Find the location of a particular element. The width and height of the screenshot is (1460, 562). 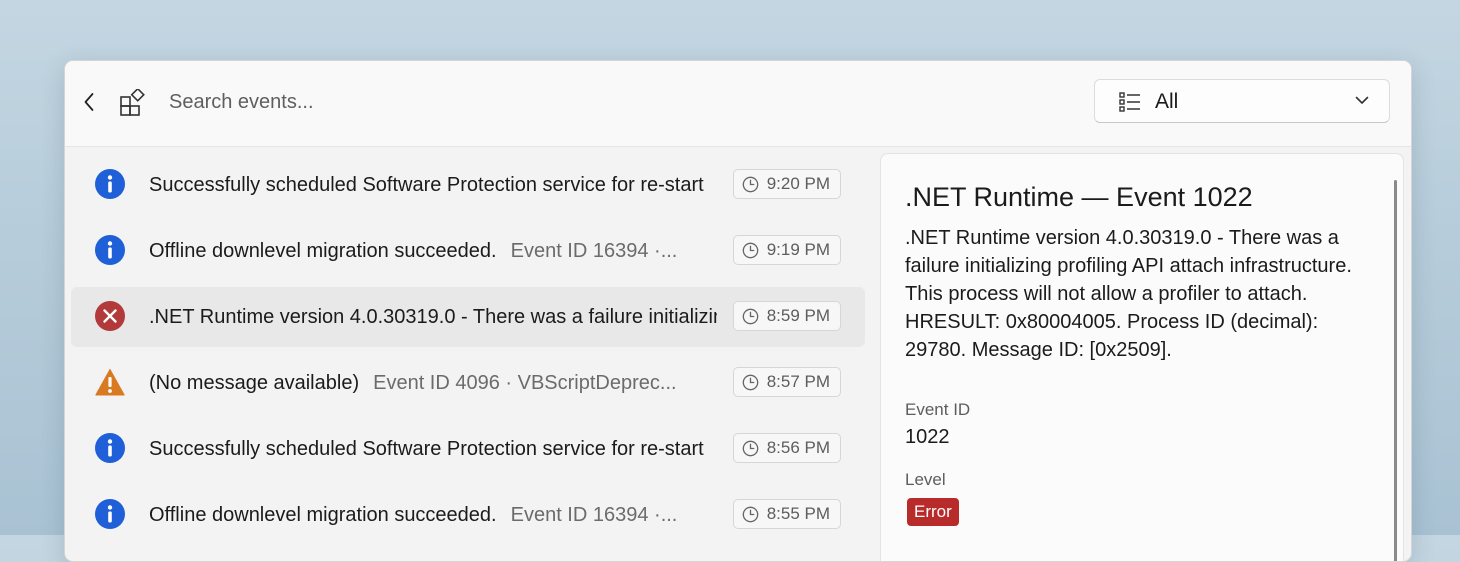

event-time-badge: 8:56 PM is located at coordinates (786, 448).